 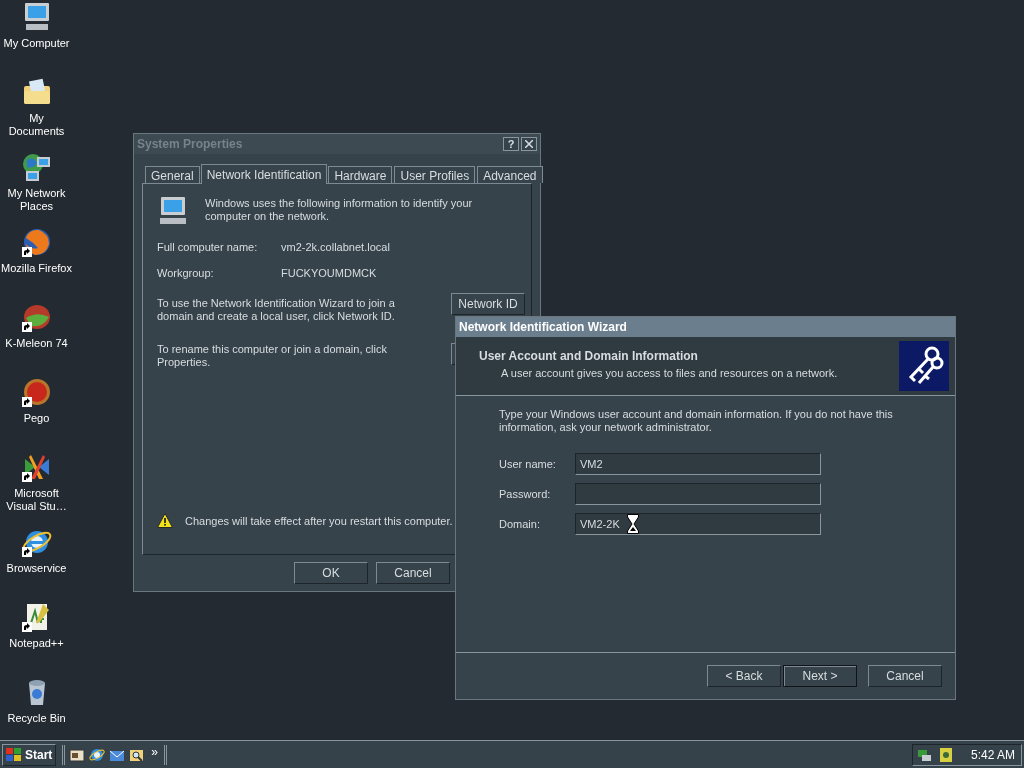 I want to click on hourglass-cursor-icon, so click(x=633, y=524).